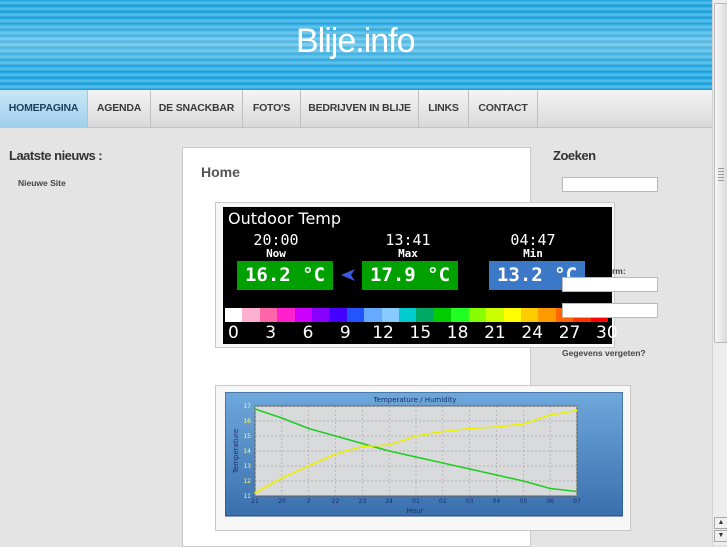  What do you see at coordinates (360, 108) in the screenshot?
I see `nav-item-bedrijven: BEDRIJVEN IN BLIJE` at bounding box center [360, 108].